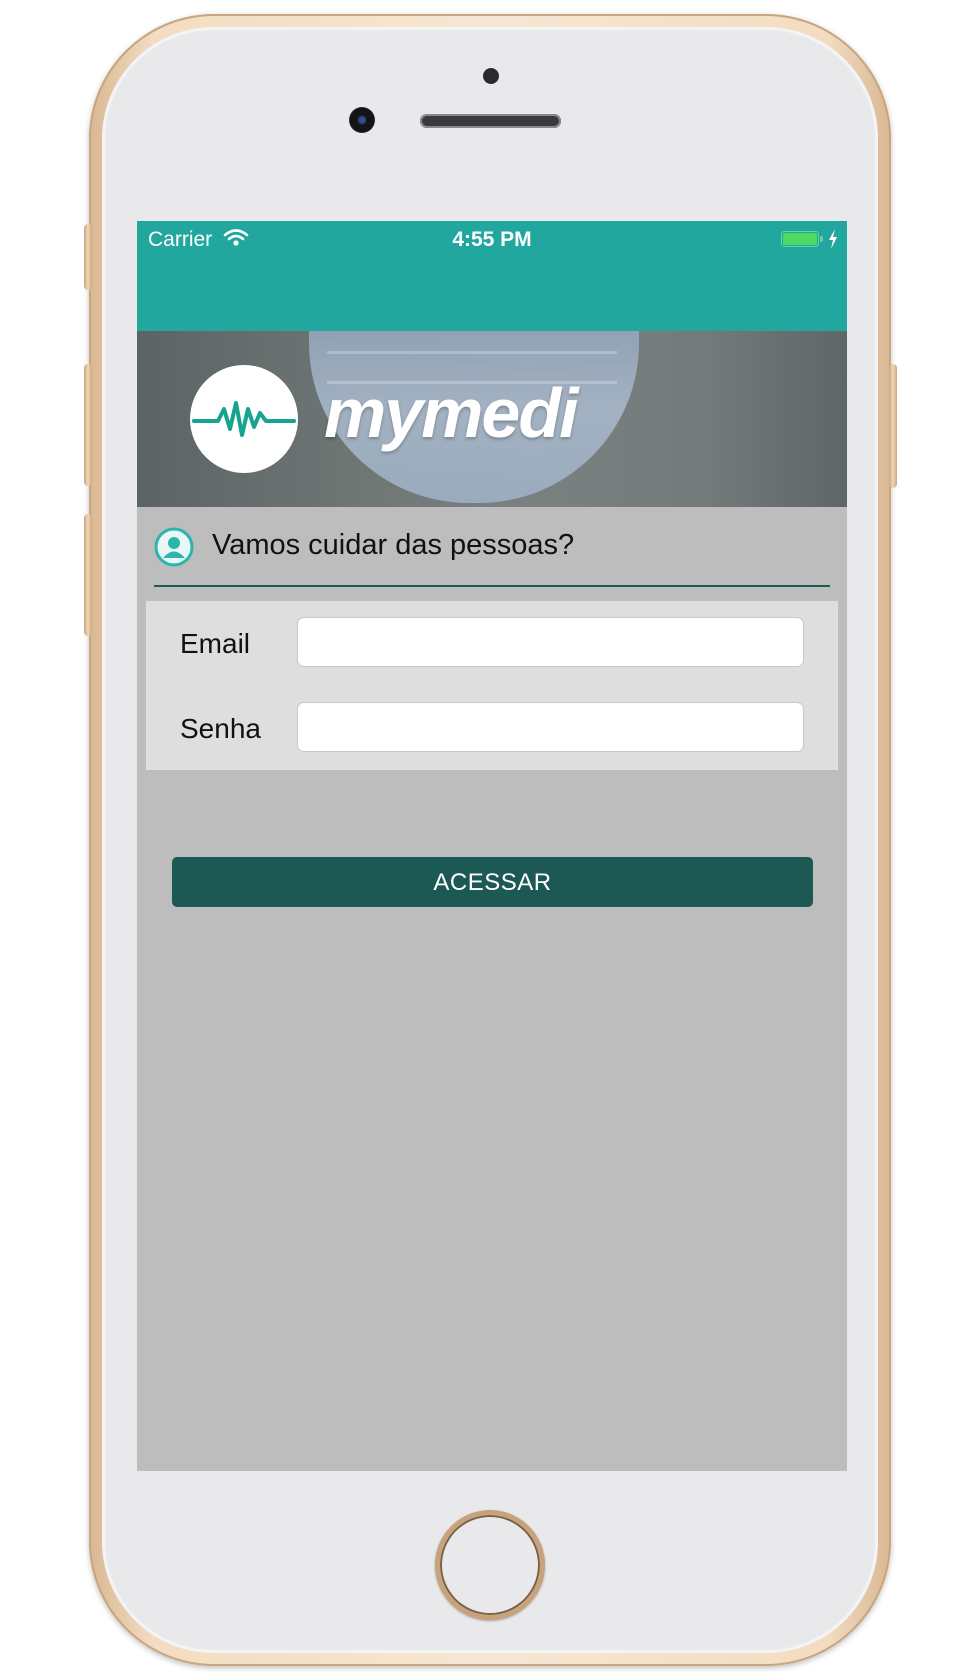  I want to click on password-field, so click(550, 727).